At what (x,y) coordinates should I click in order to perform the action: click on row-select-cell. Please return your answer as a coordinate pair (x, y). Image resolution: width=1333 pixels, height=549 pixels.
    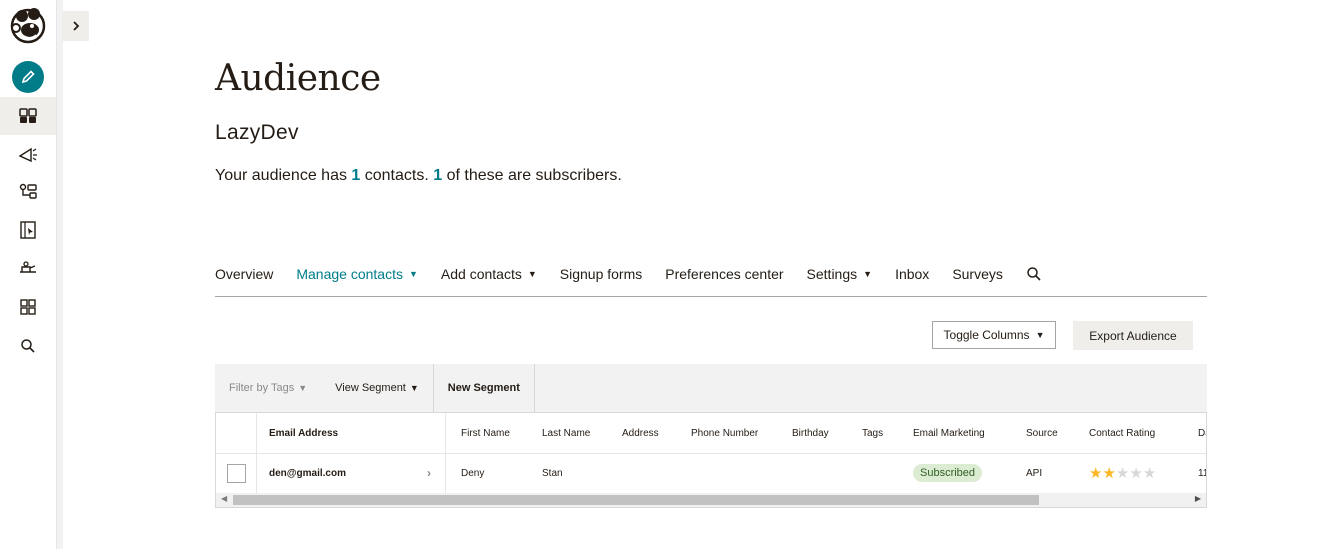
    Looking at the image, I should click on (236, 473).